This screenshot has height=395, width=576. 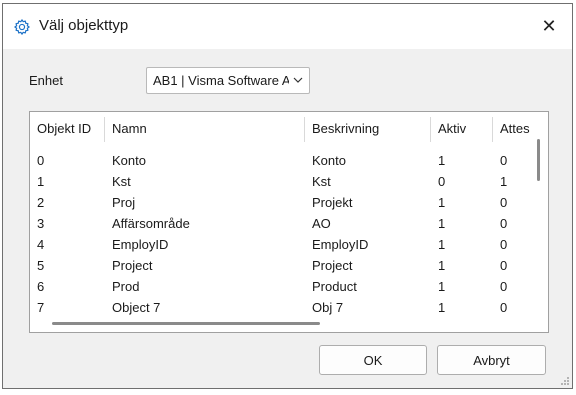 I want to click on window-title: Välj objekttyp, so click(x=84, y=25).